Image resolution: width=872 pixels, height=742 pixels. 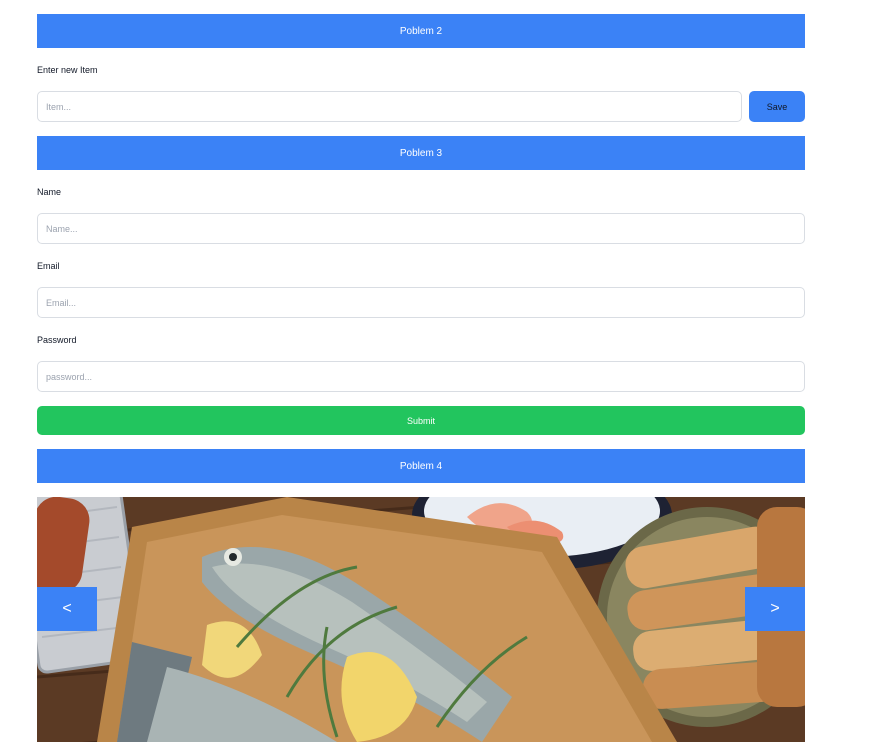 I want to click on submit-button: Submit, so click(x=421, y=420).